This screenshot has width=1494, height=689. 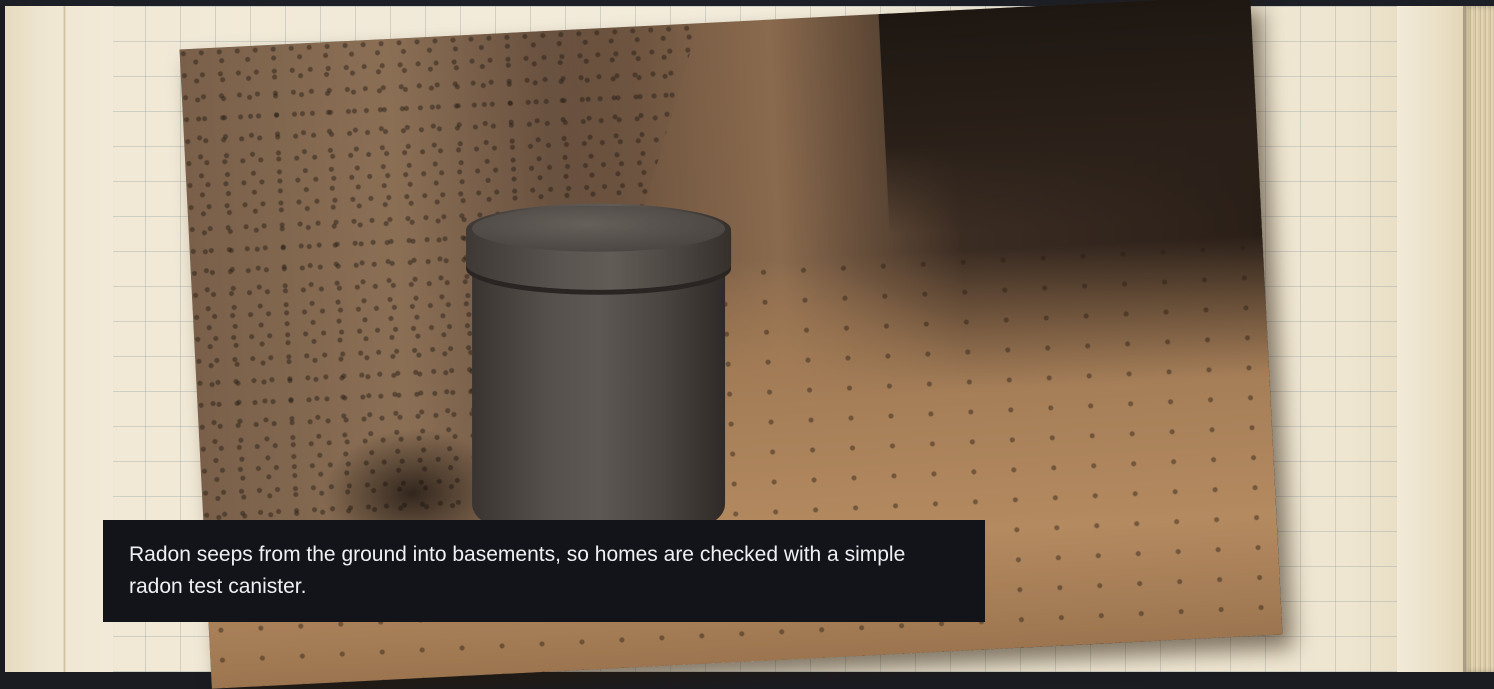 I want to click on page-edges, so click(x=1478, y=339).